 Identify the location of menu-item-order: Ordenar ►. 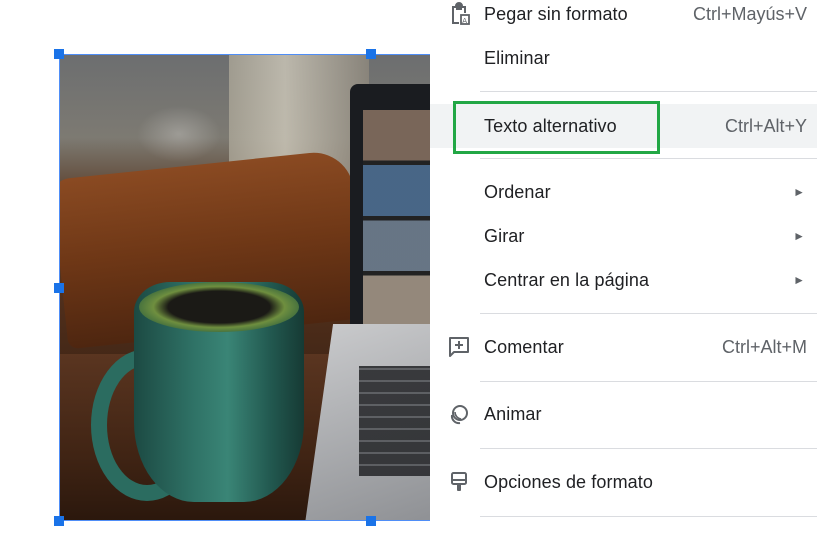
(623, 192).